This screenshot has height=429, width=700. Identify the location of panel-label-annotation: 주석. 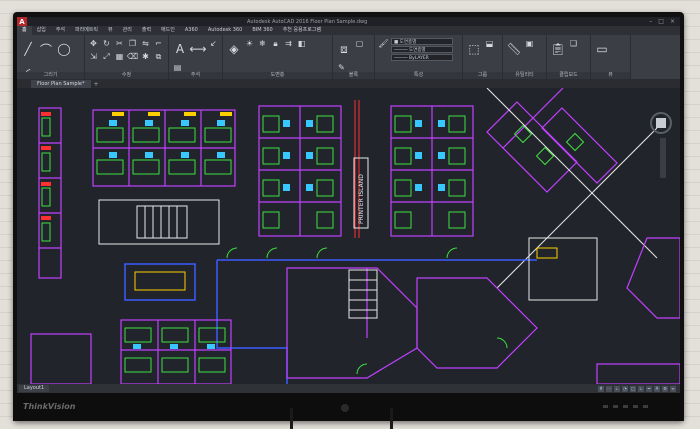
(195, 75).